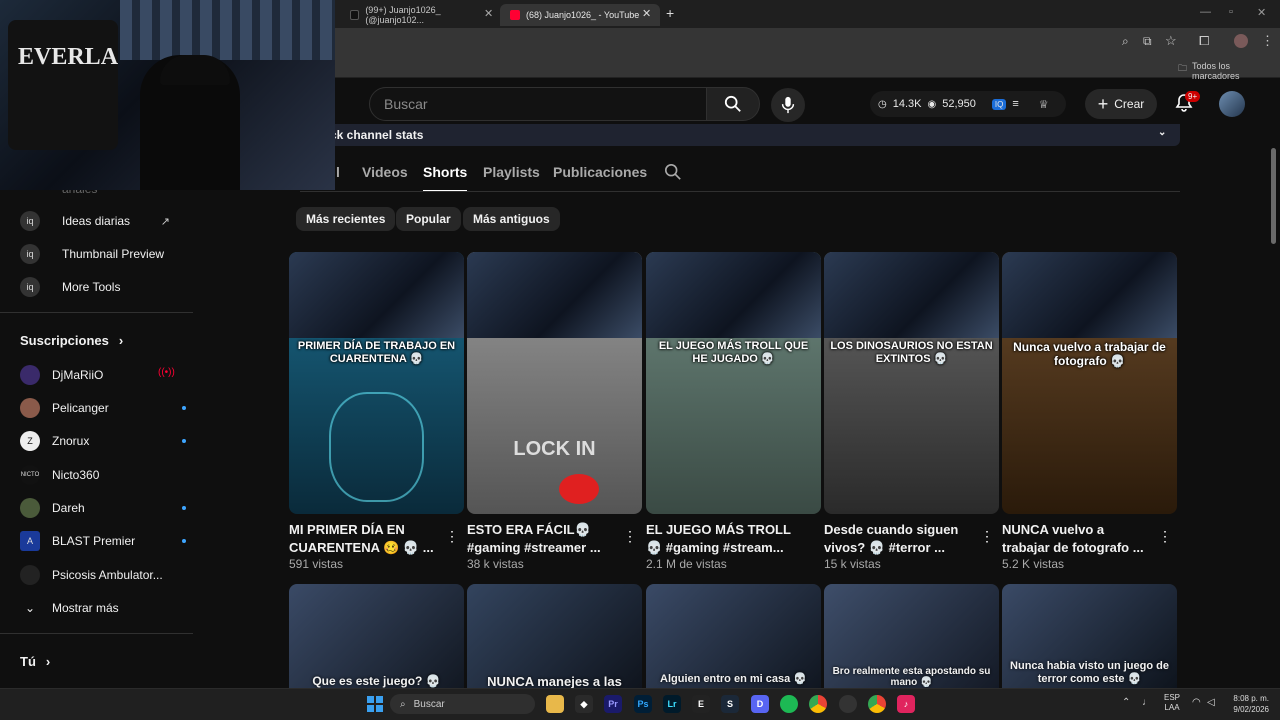  I want to click on page-scrollbar, so click(1273, 196).